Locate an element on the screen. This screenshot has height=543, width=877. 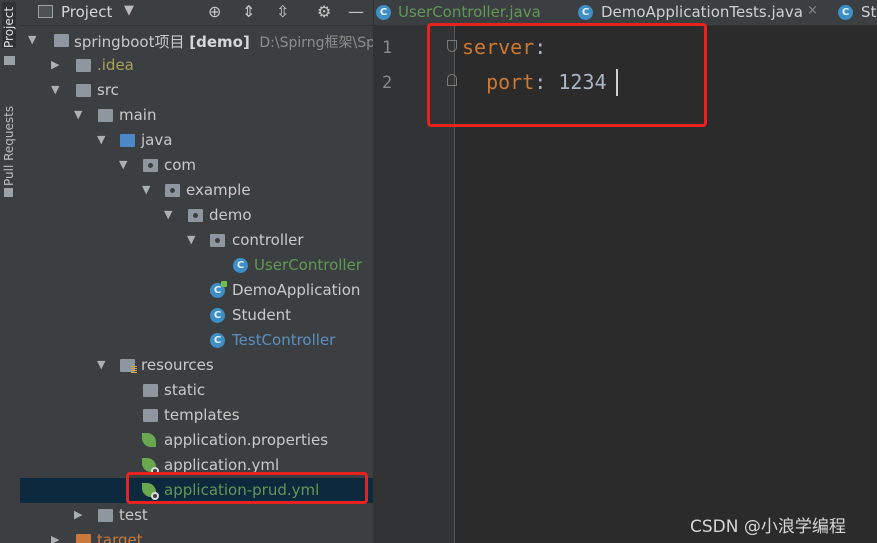
tab-user-controller: C UserController.java is located at coordinates (469, 12).